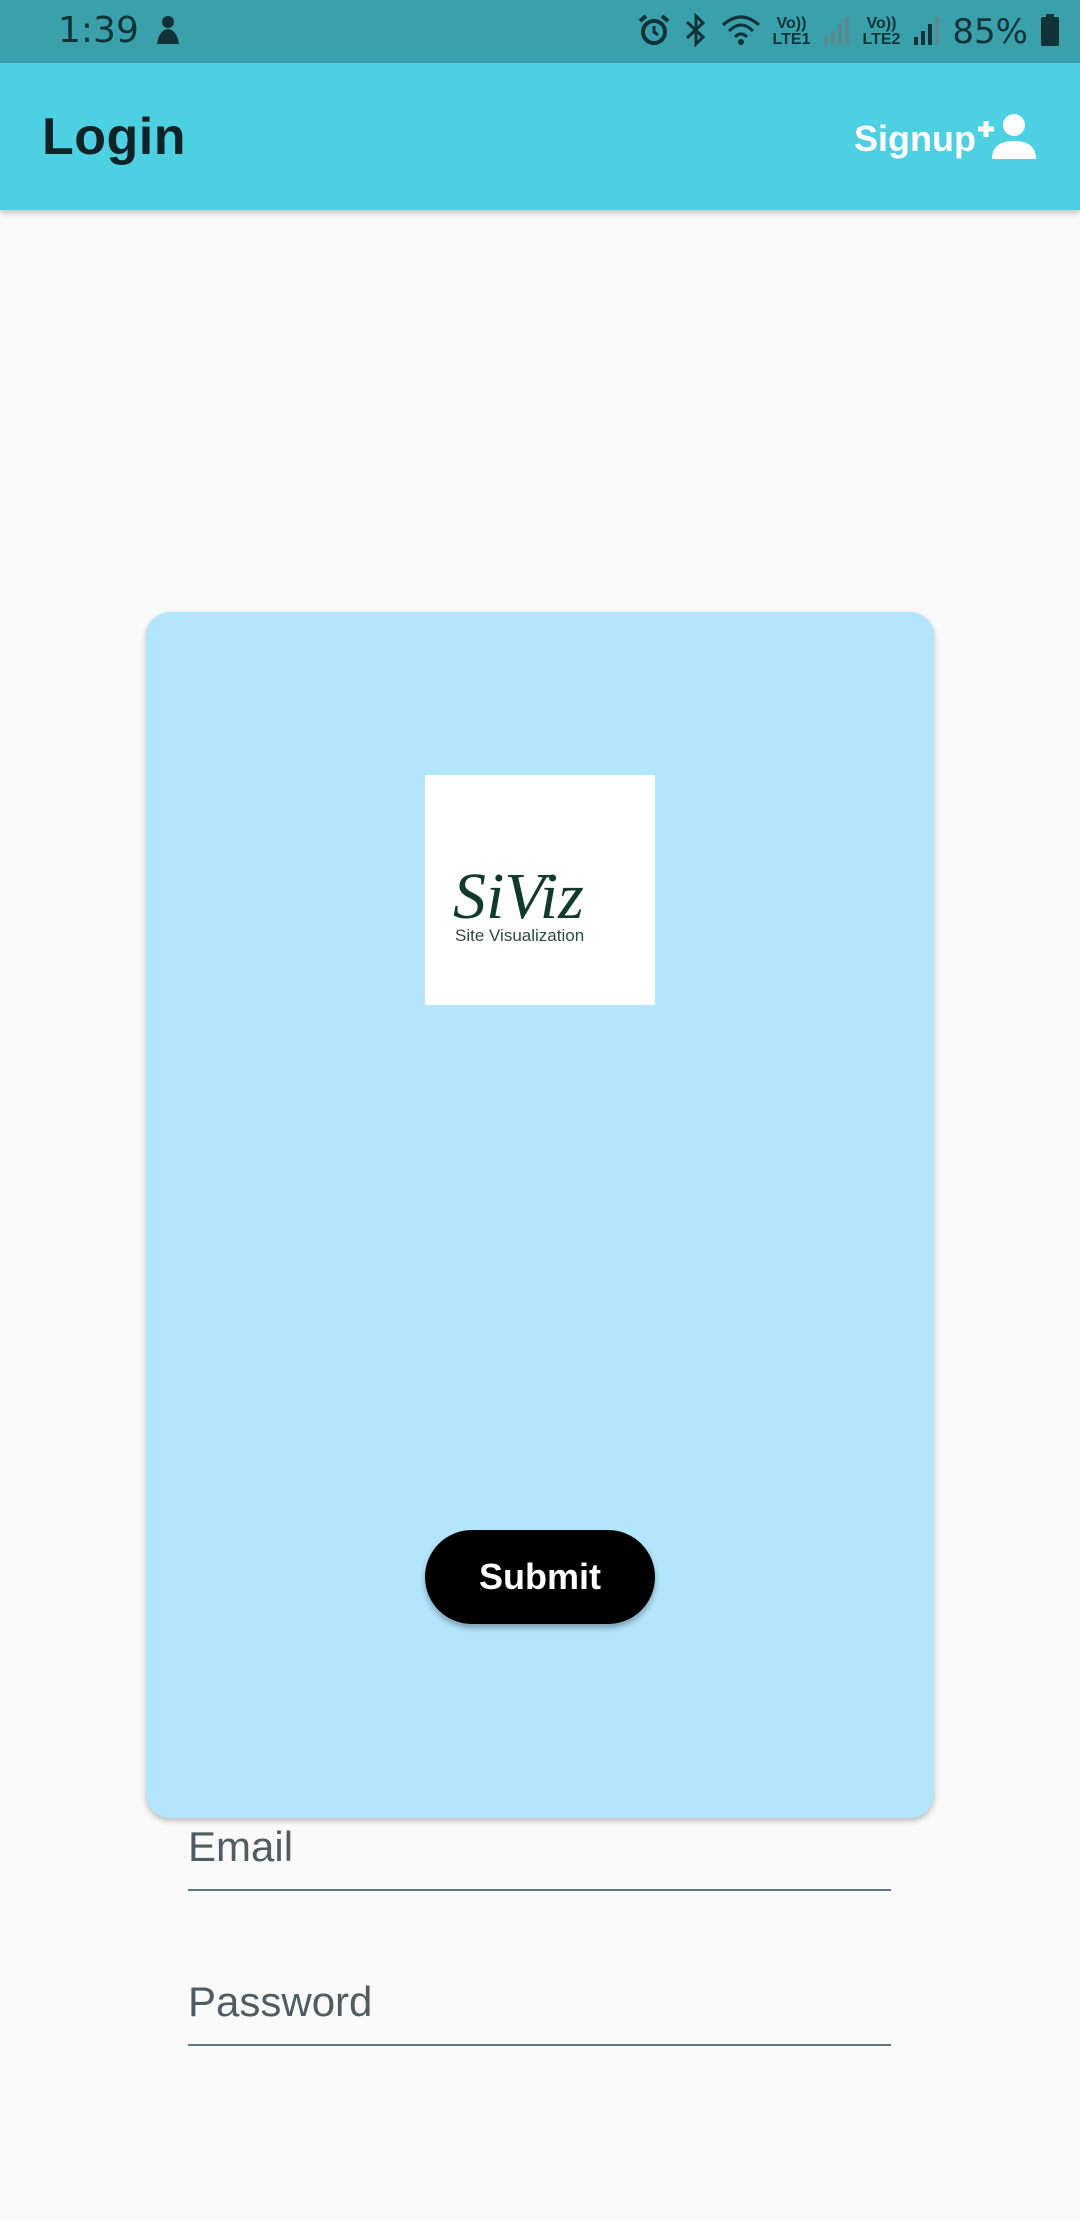 Image resolution: width=1080 pixels, height=2220 pixels. What do you see at coordinates (990, 32) in the screenshot?
I see `battery-percent: 85%` at bounding box center [990, 32].